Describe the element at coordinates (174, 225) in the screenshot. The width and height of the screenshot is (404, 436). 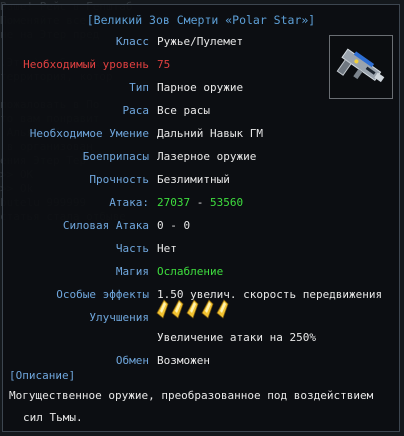
I see `stat-value: 0 - 0` at that location.